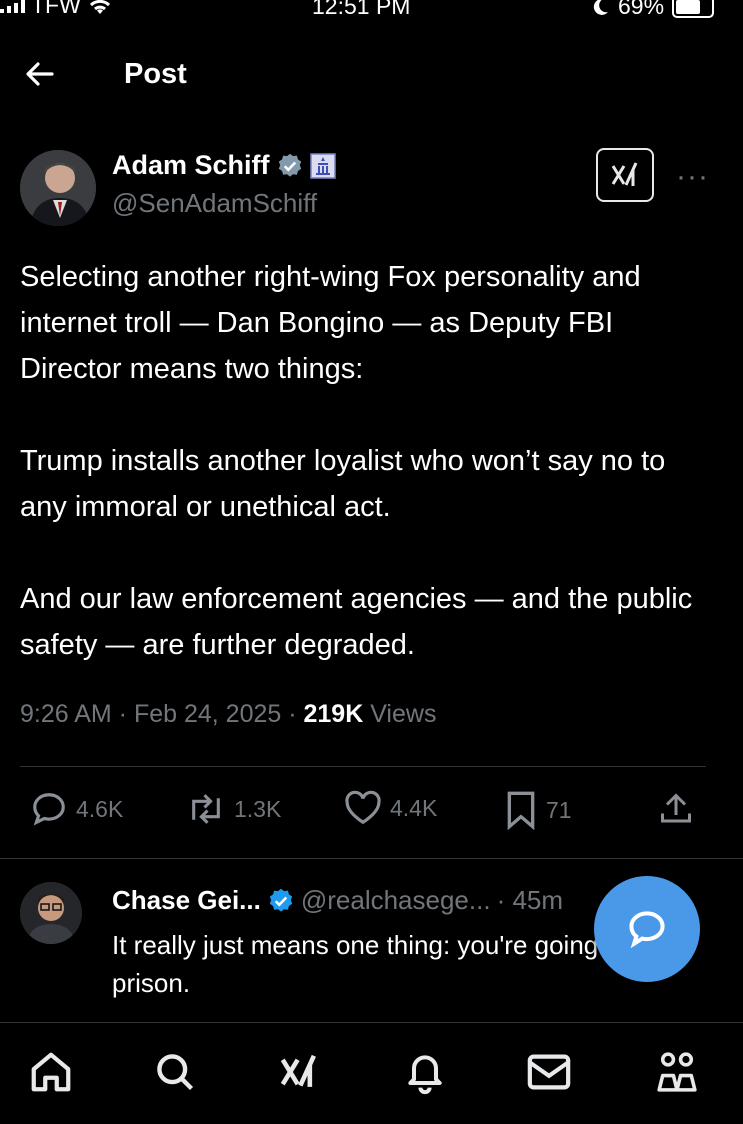  I want to click on author-name: Adam Schiff, so click(191, 165).